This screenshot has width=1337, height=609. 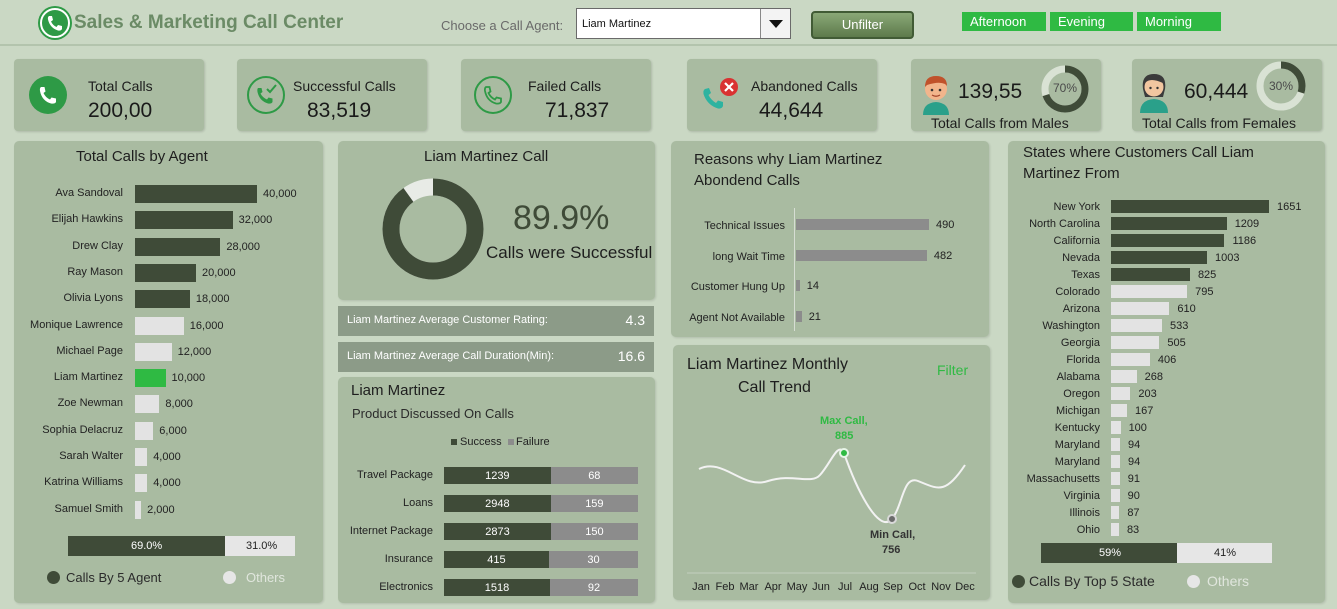 I want to click on female-share-percent: 30%, so click(x=1281, y=86).